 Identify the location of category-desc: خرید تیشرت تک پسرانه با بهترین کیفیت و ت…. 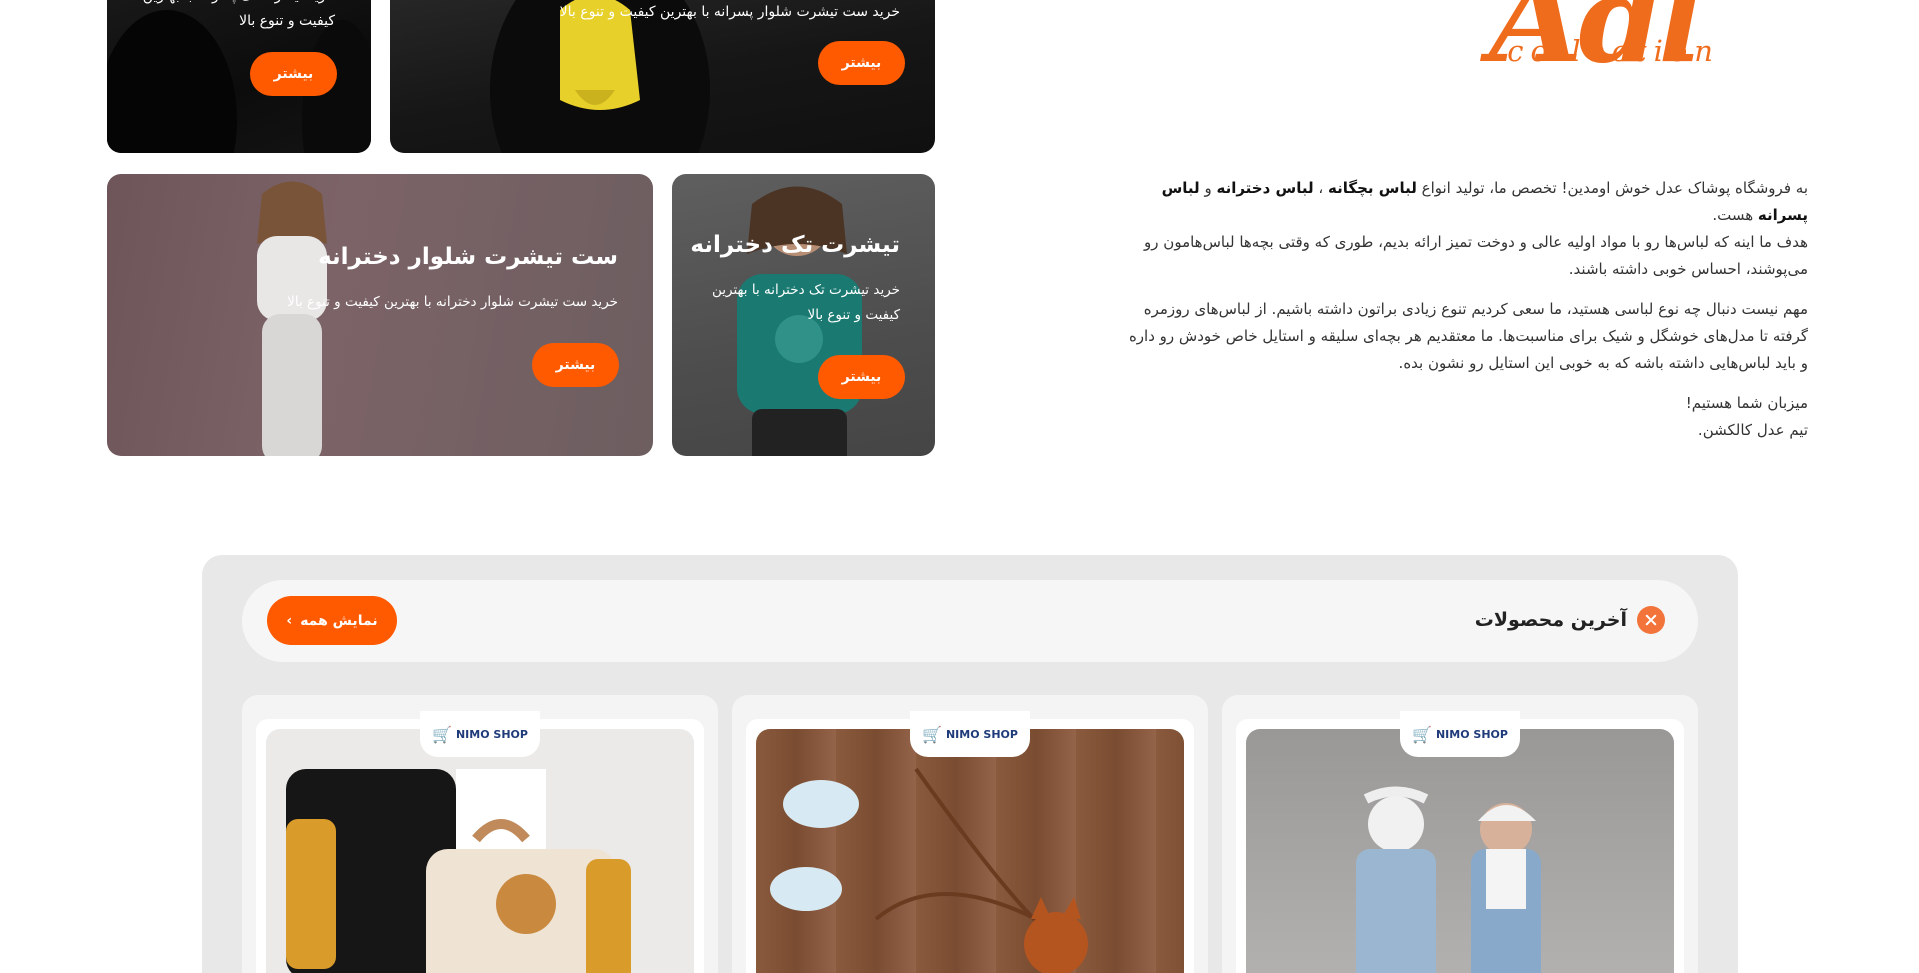
(239, 14).